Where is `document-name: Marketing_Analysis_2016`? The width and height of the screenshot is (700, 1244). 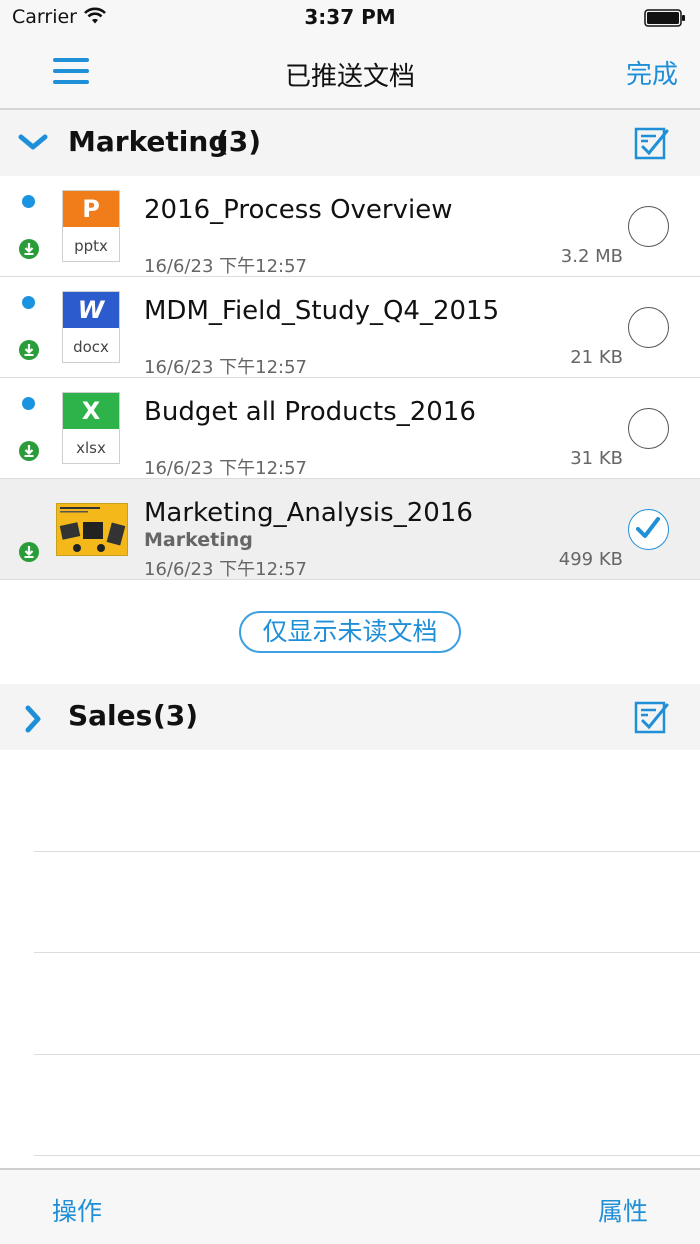 document-name: Marketing_Analysis_2016 is located at coordinates (308, 513).